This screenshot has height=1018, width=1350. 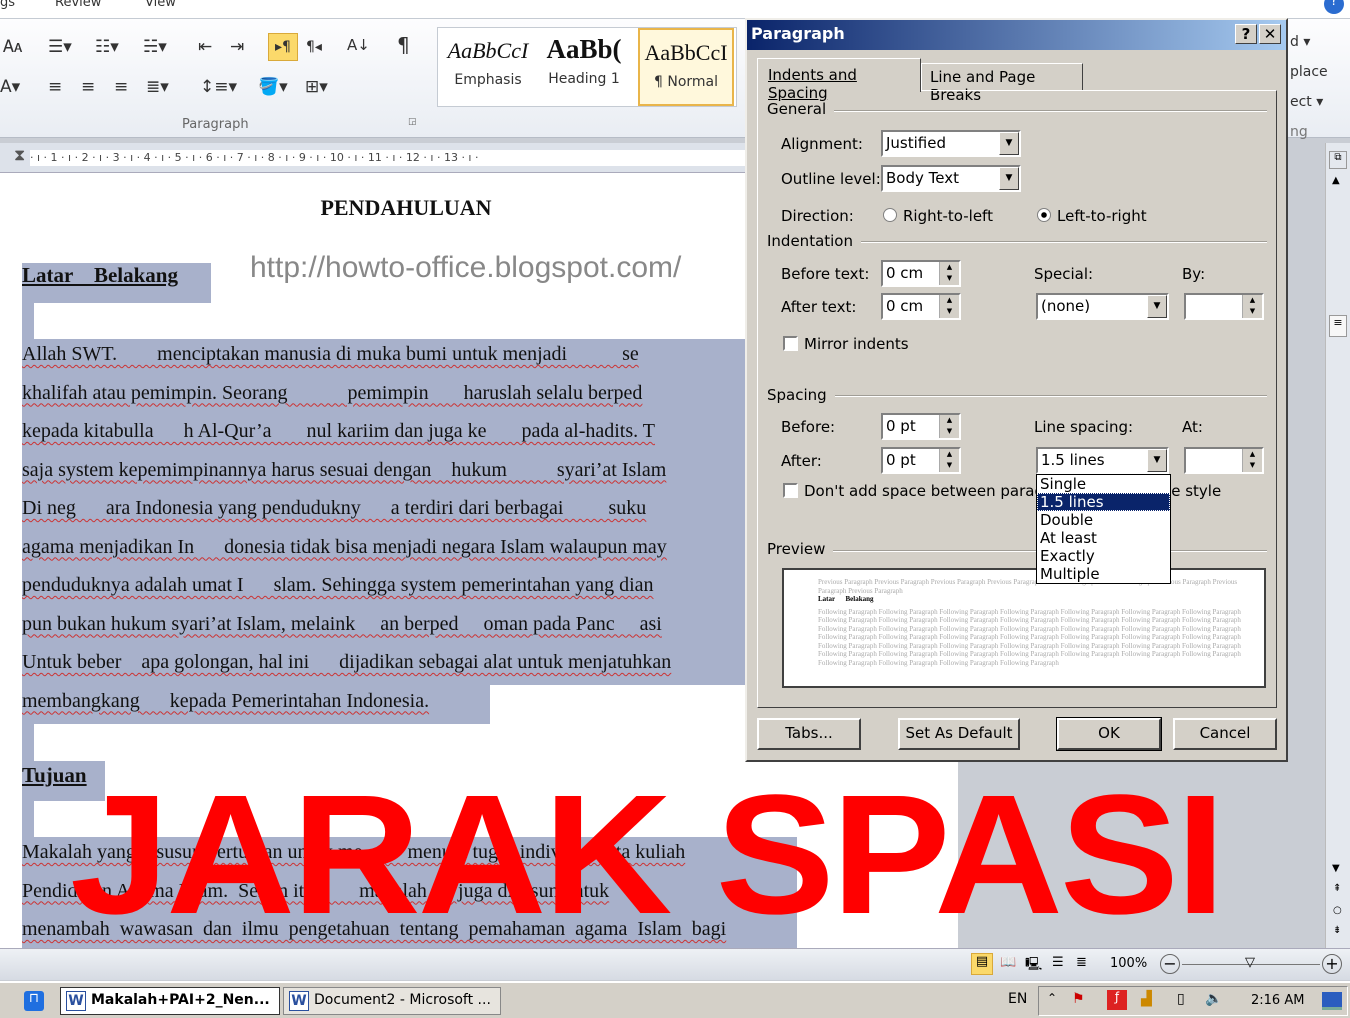 I want to click on find-button: d ▾, so click(x=1309, y=42).